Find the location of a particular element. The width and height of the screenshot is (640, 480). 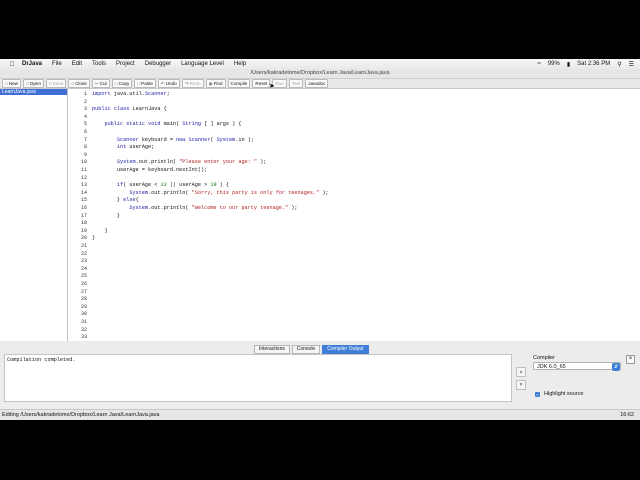

mouse-pointer-icon: ➤ is located at coordinates (272, 86).